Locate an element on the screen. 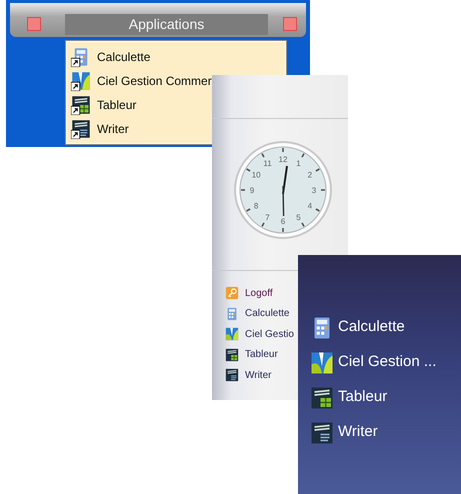 The width and height of the screenshot is (461, 494). key-icon is located at coordinates (232, 293).